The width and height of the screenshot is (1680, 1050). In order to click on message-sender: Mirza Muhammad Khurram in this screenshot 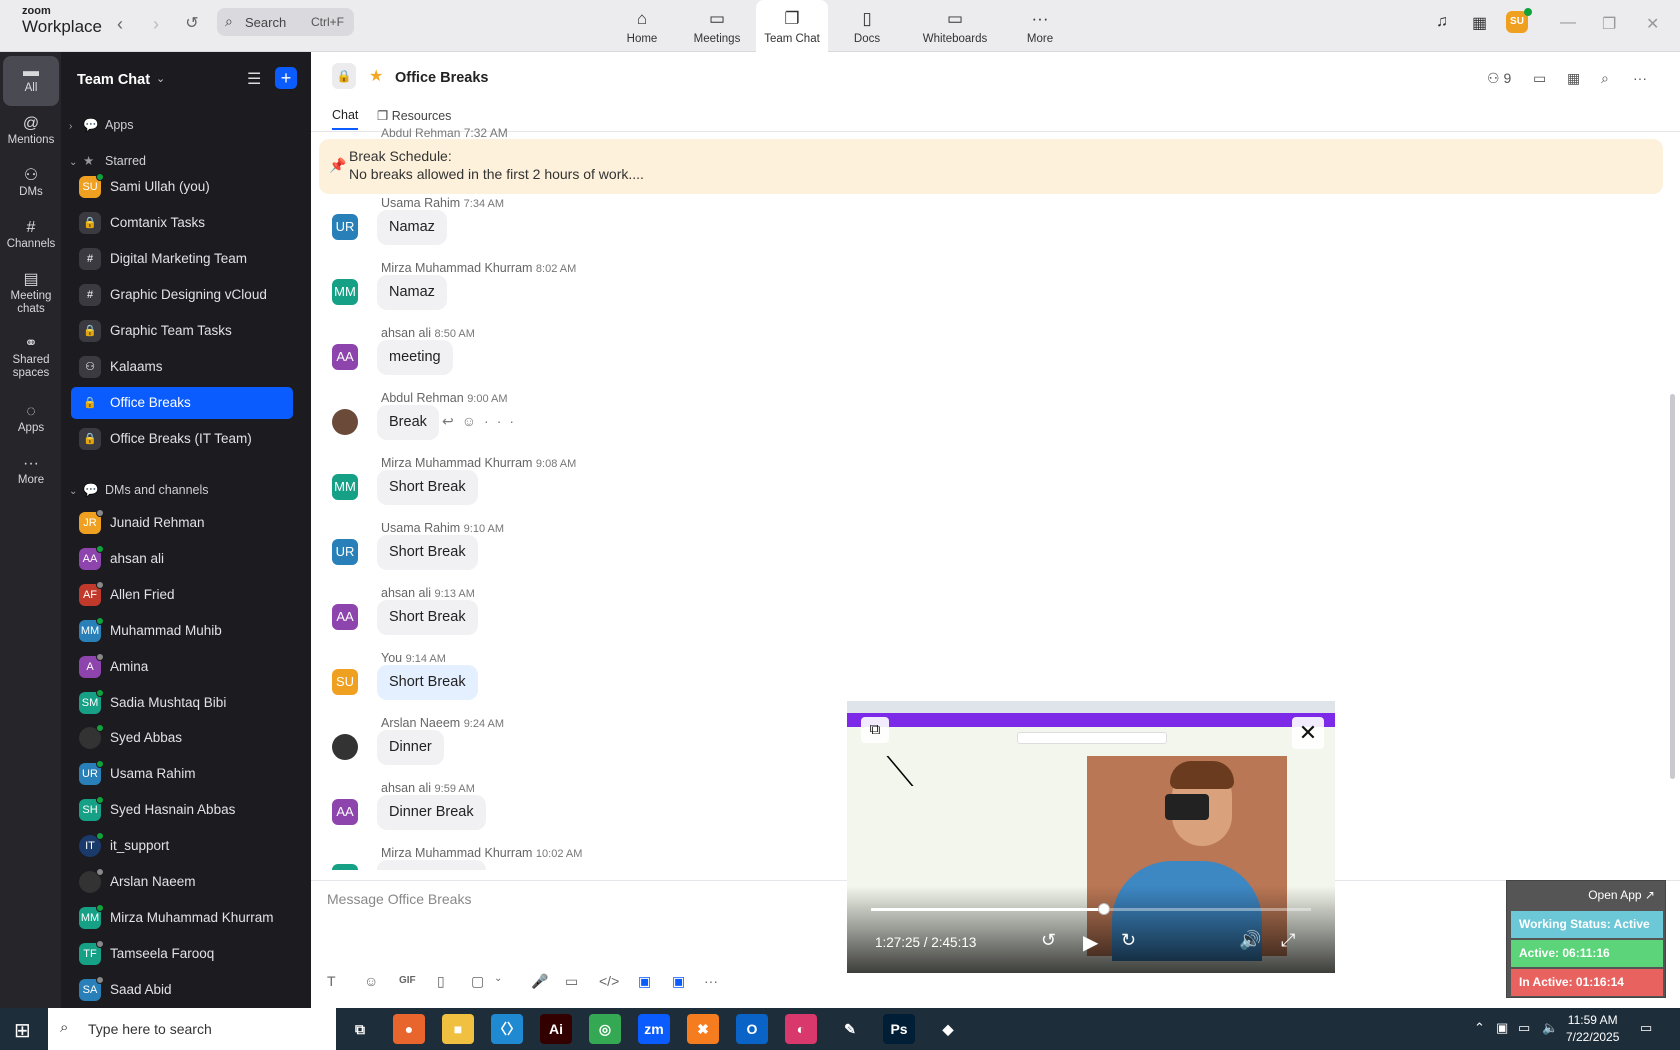, I will do `click(456, 268)`.